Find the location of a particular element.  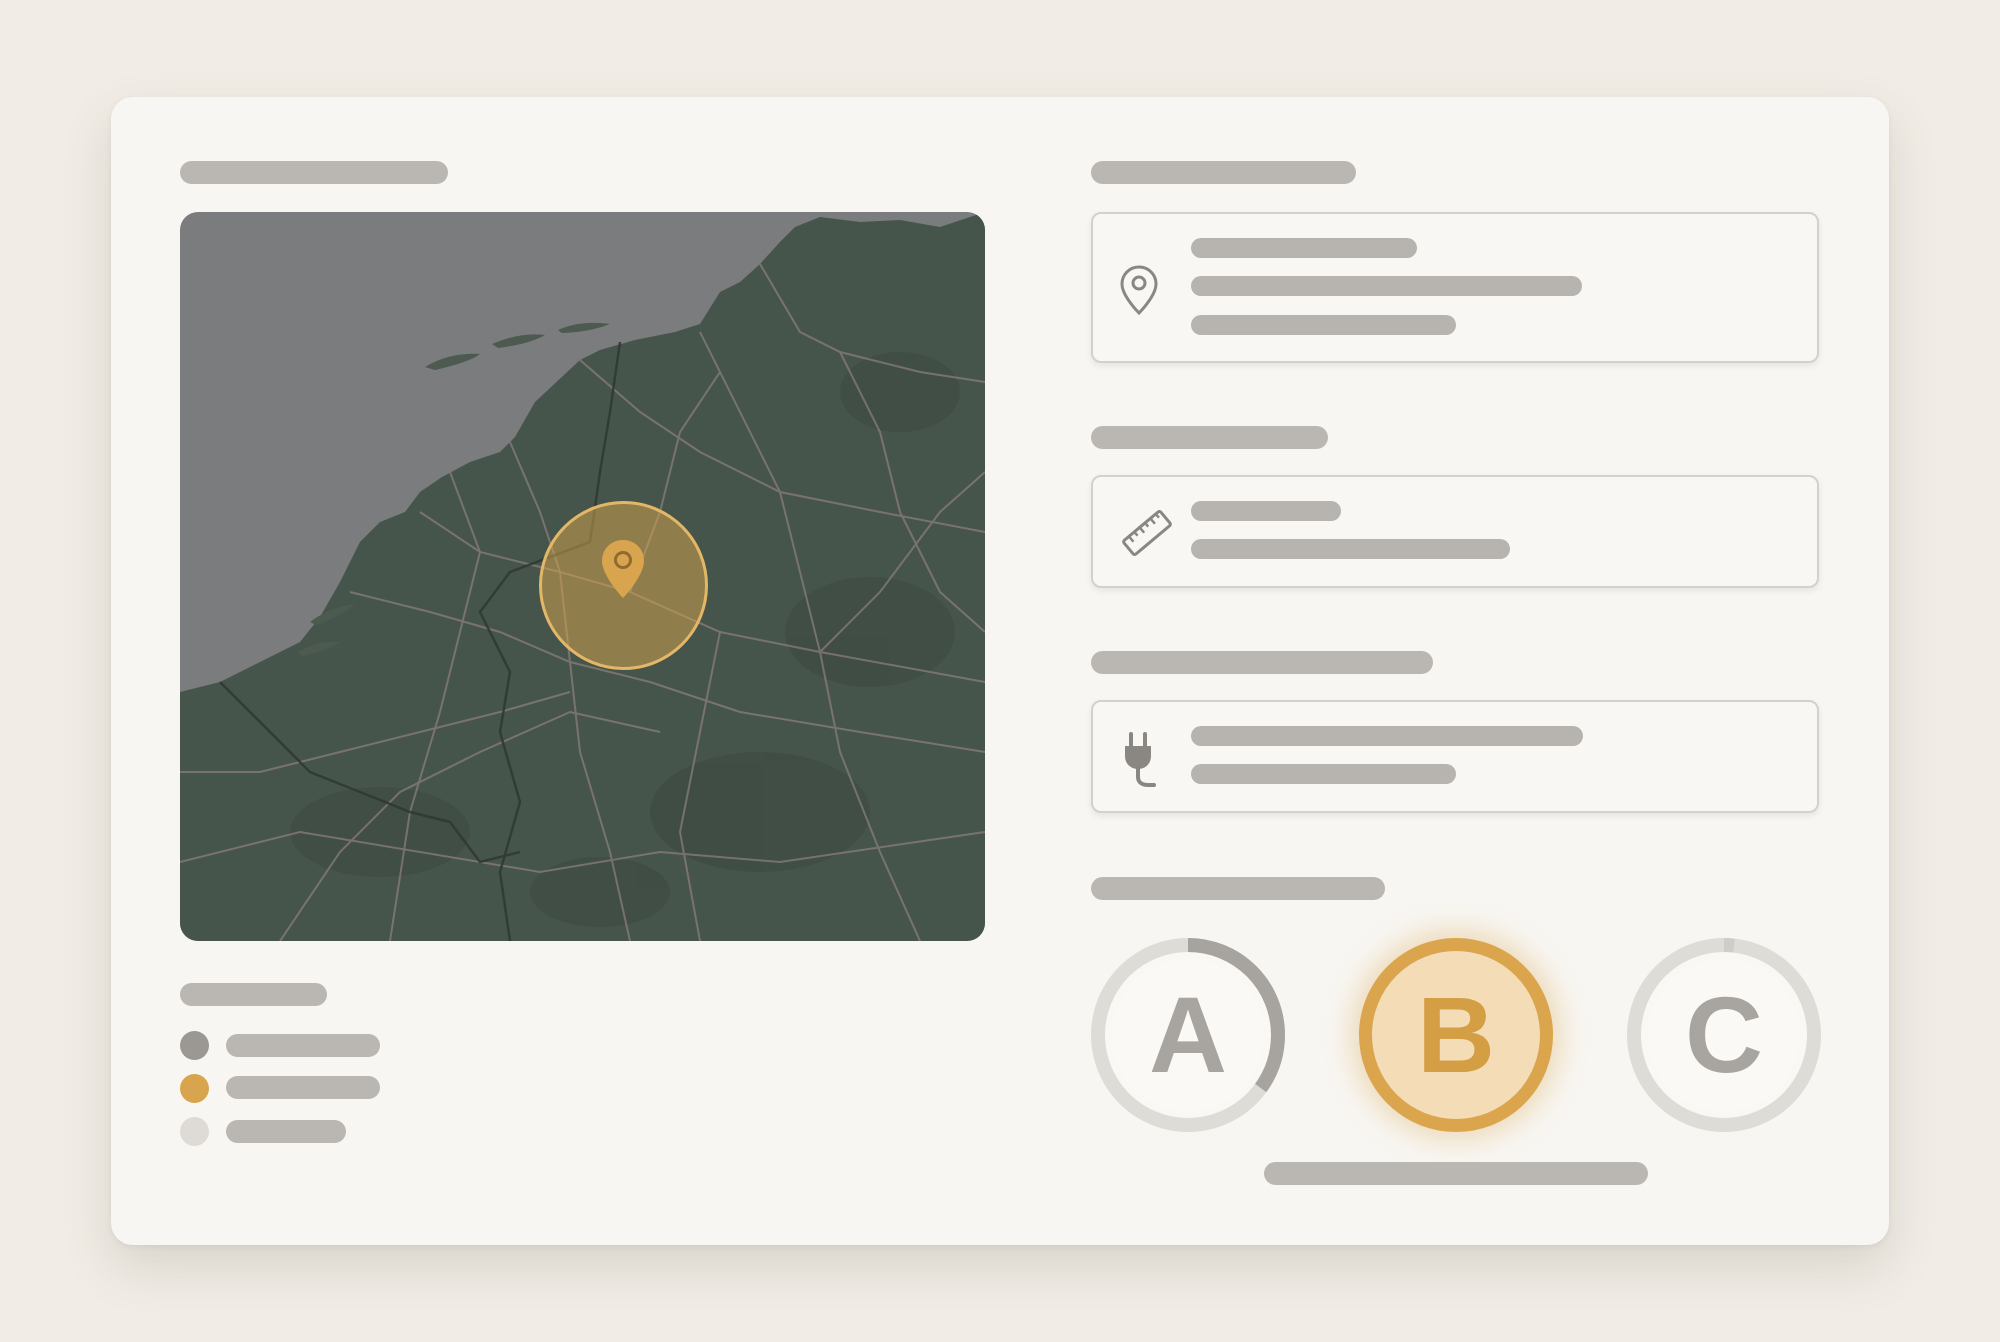

map-pin-outline-icon is located at coordinates (1139, 290).